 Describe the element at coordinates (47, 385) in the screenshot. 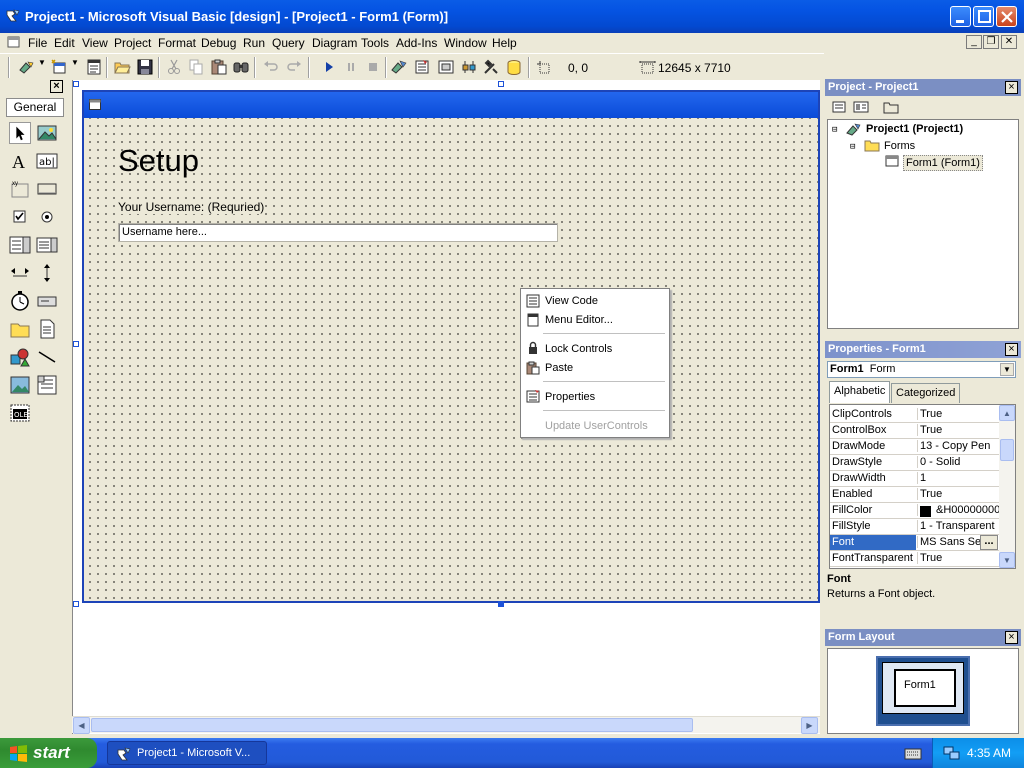

I see `data-control-icon` at that location.